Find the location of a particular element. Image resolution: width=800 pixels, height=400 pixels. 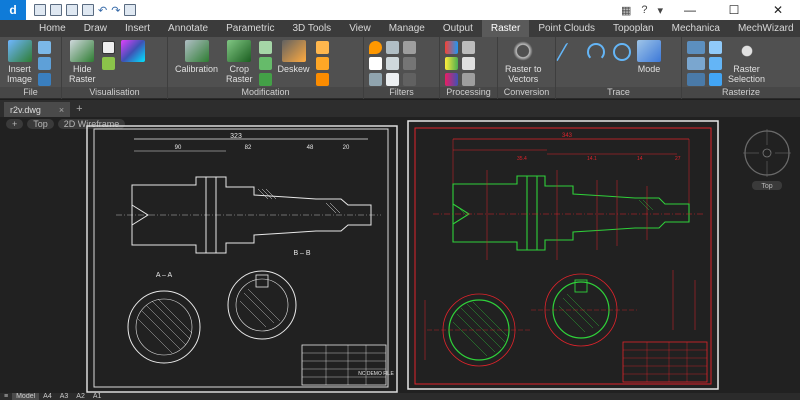

color-separation-icon is located at coordinates (451, 47).